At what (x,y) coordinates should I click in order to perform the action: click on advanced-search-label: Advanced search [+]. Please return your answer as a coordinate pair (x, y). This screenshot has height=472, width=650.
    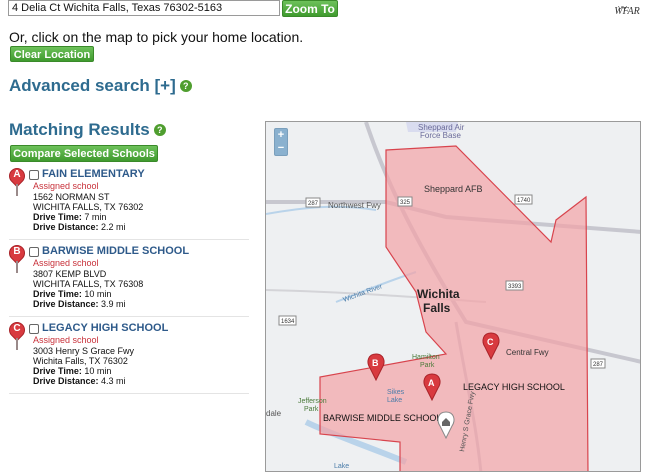
    Looking at the image, I should click on (92, 85).